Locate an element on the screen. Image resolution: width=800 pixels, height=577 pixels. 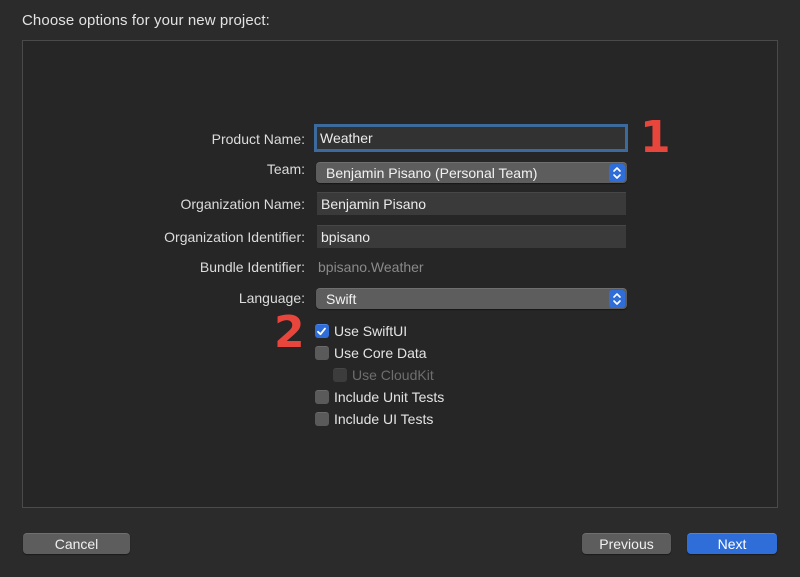
include-unit-tests-label: Include Unit Tests is located at coordinates (389, 397).